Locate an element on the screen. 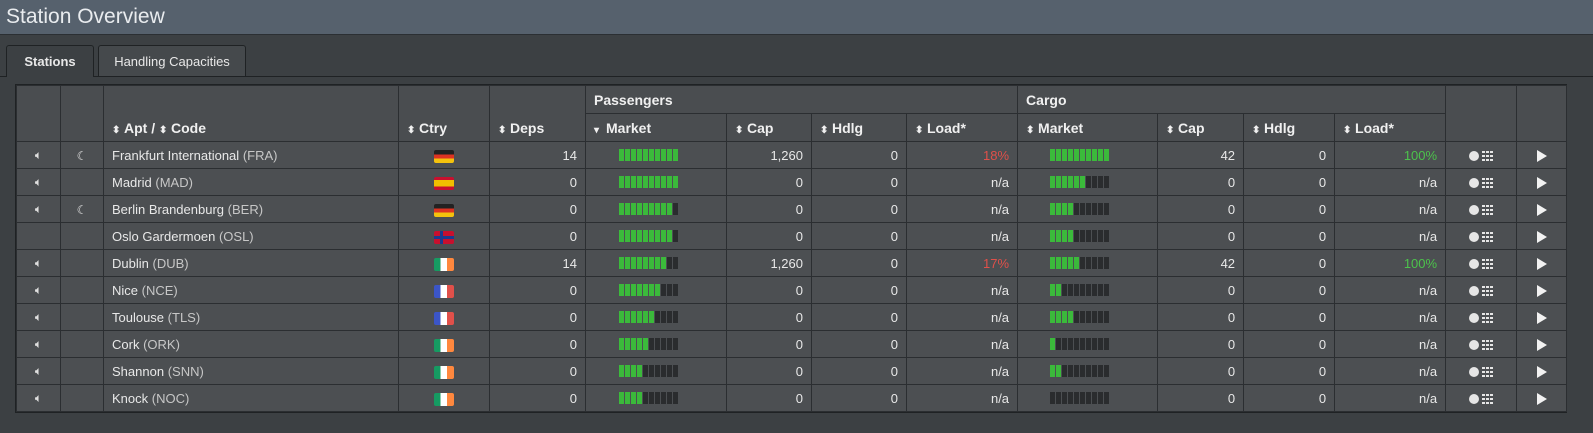  header-code: Code is located at coordinates (188, 128).